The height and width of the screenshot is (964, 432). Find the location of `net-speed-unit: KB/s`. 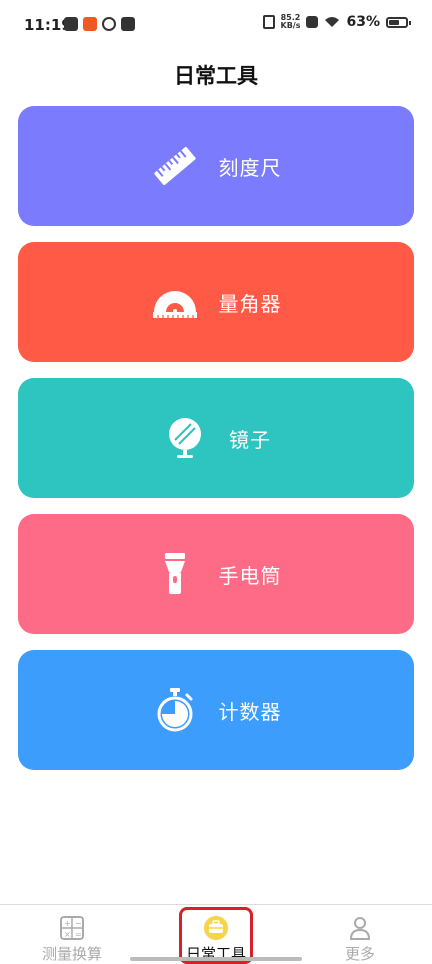

net-speed-unit: KB/s is located at coordinates (290, 25).